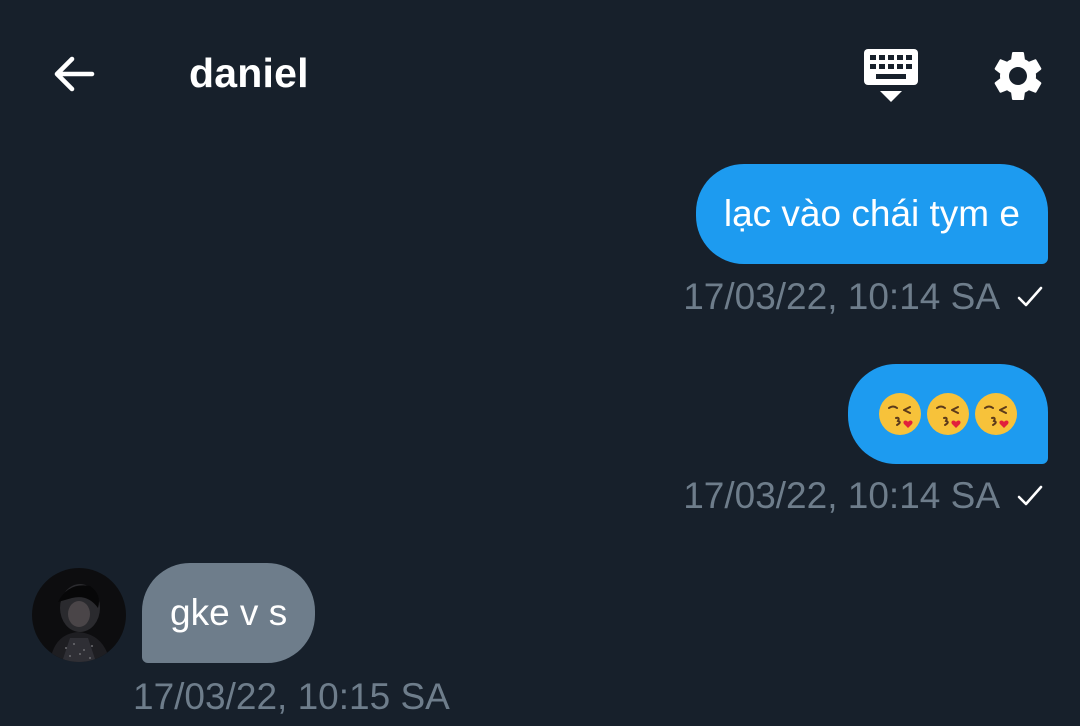  I want to click on gear-icon, so click(1018, 76).